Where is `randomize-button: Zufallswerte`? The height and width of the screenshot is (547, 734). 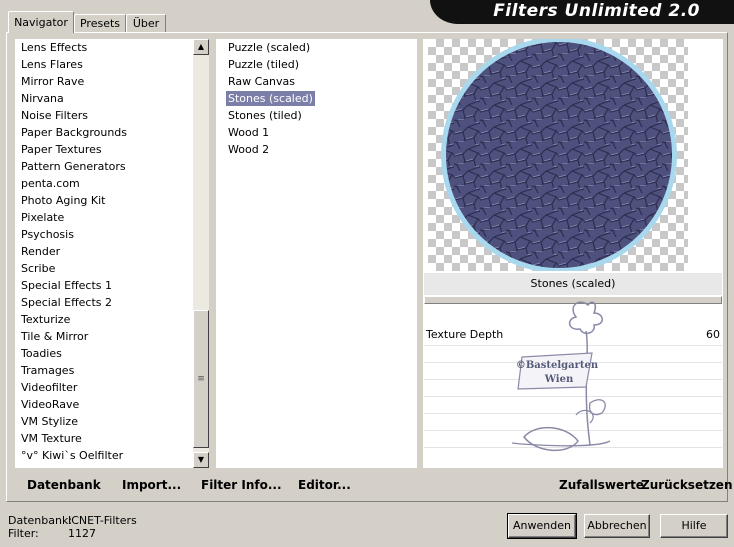 randomize-button: Zufallswerte is located at coordinates (601, 485).